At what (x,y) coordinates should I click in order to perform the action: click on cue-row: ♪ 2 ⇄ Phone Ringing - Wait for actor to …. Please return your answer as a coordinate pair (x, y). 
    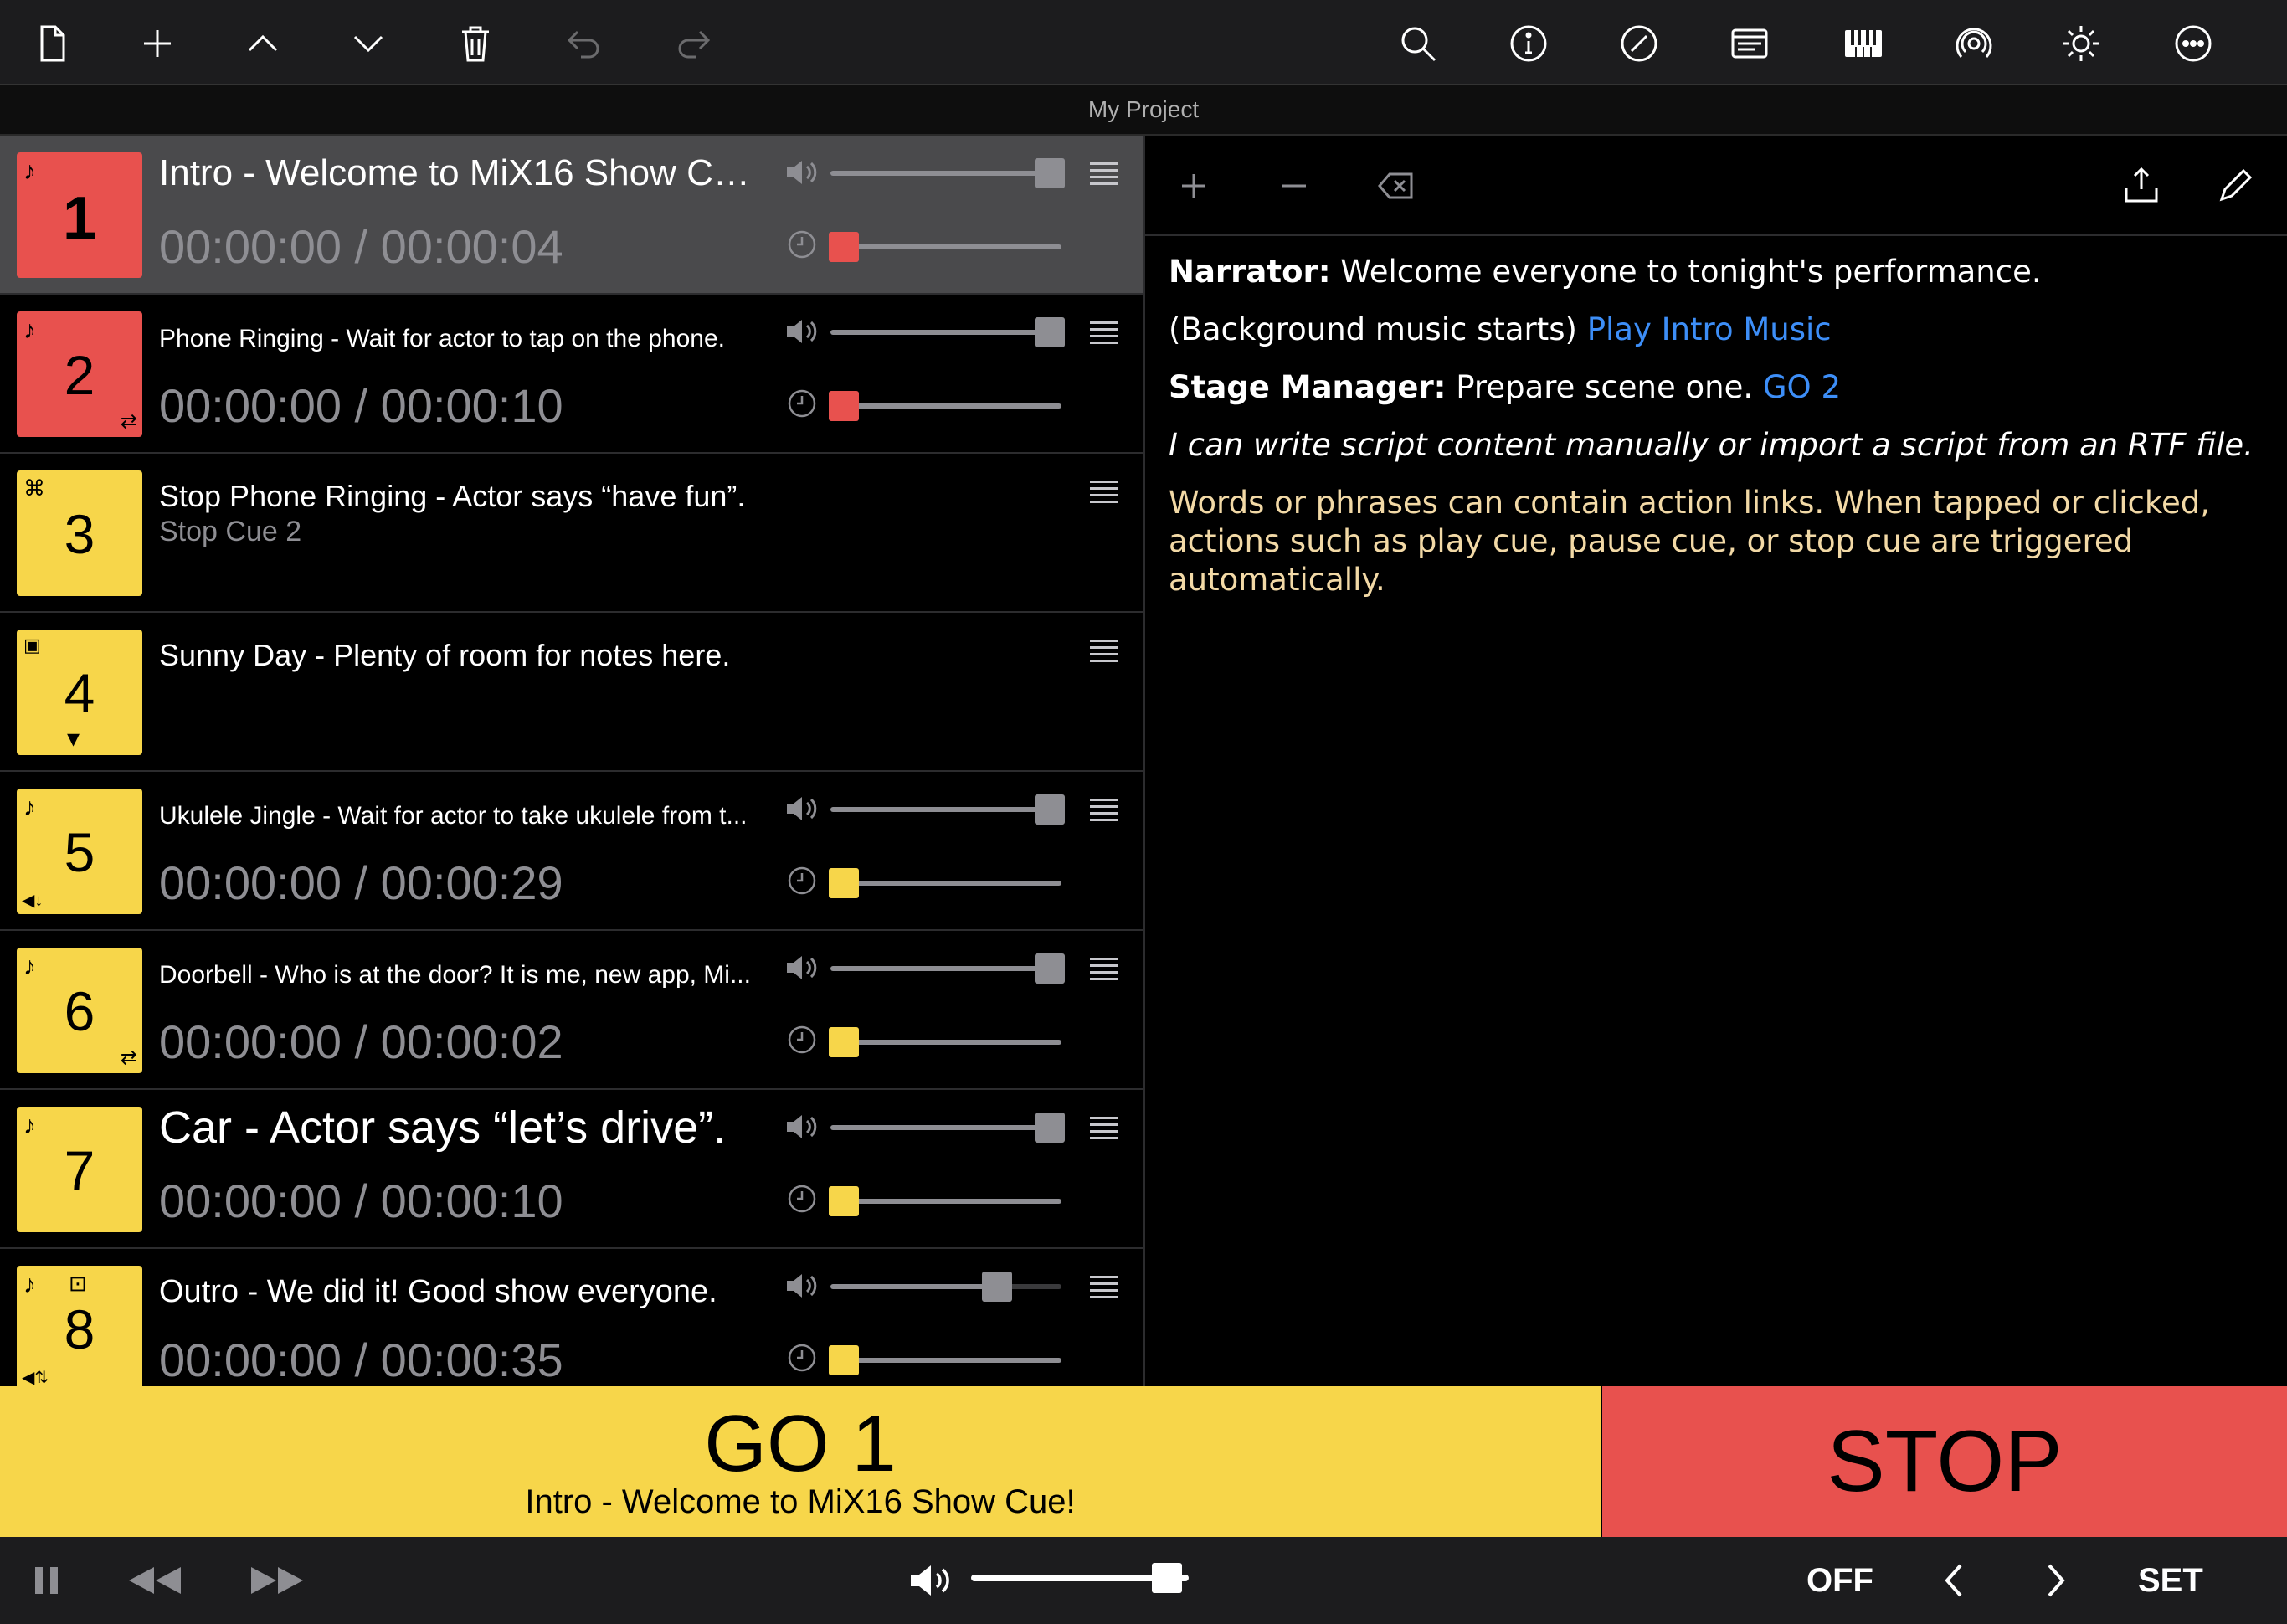
    Looking at the image, I should click on (572, 374).